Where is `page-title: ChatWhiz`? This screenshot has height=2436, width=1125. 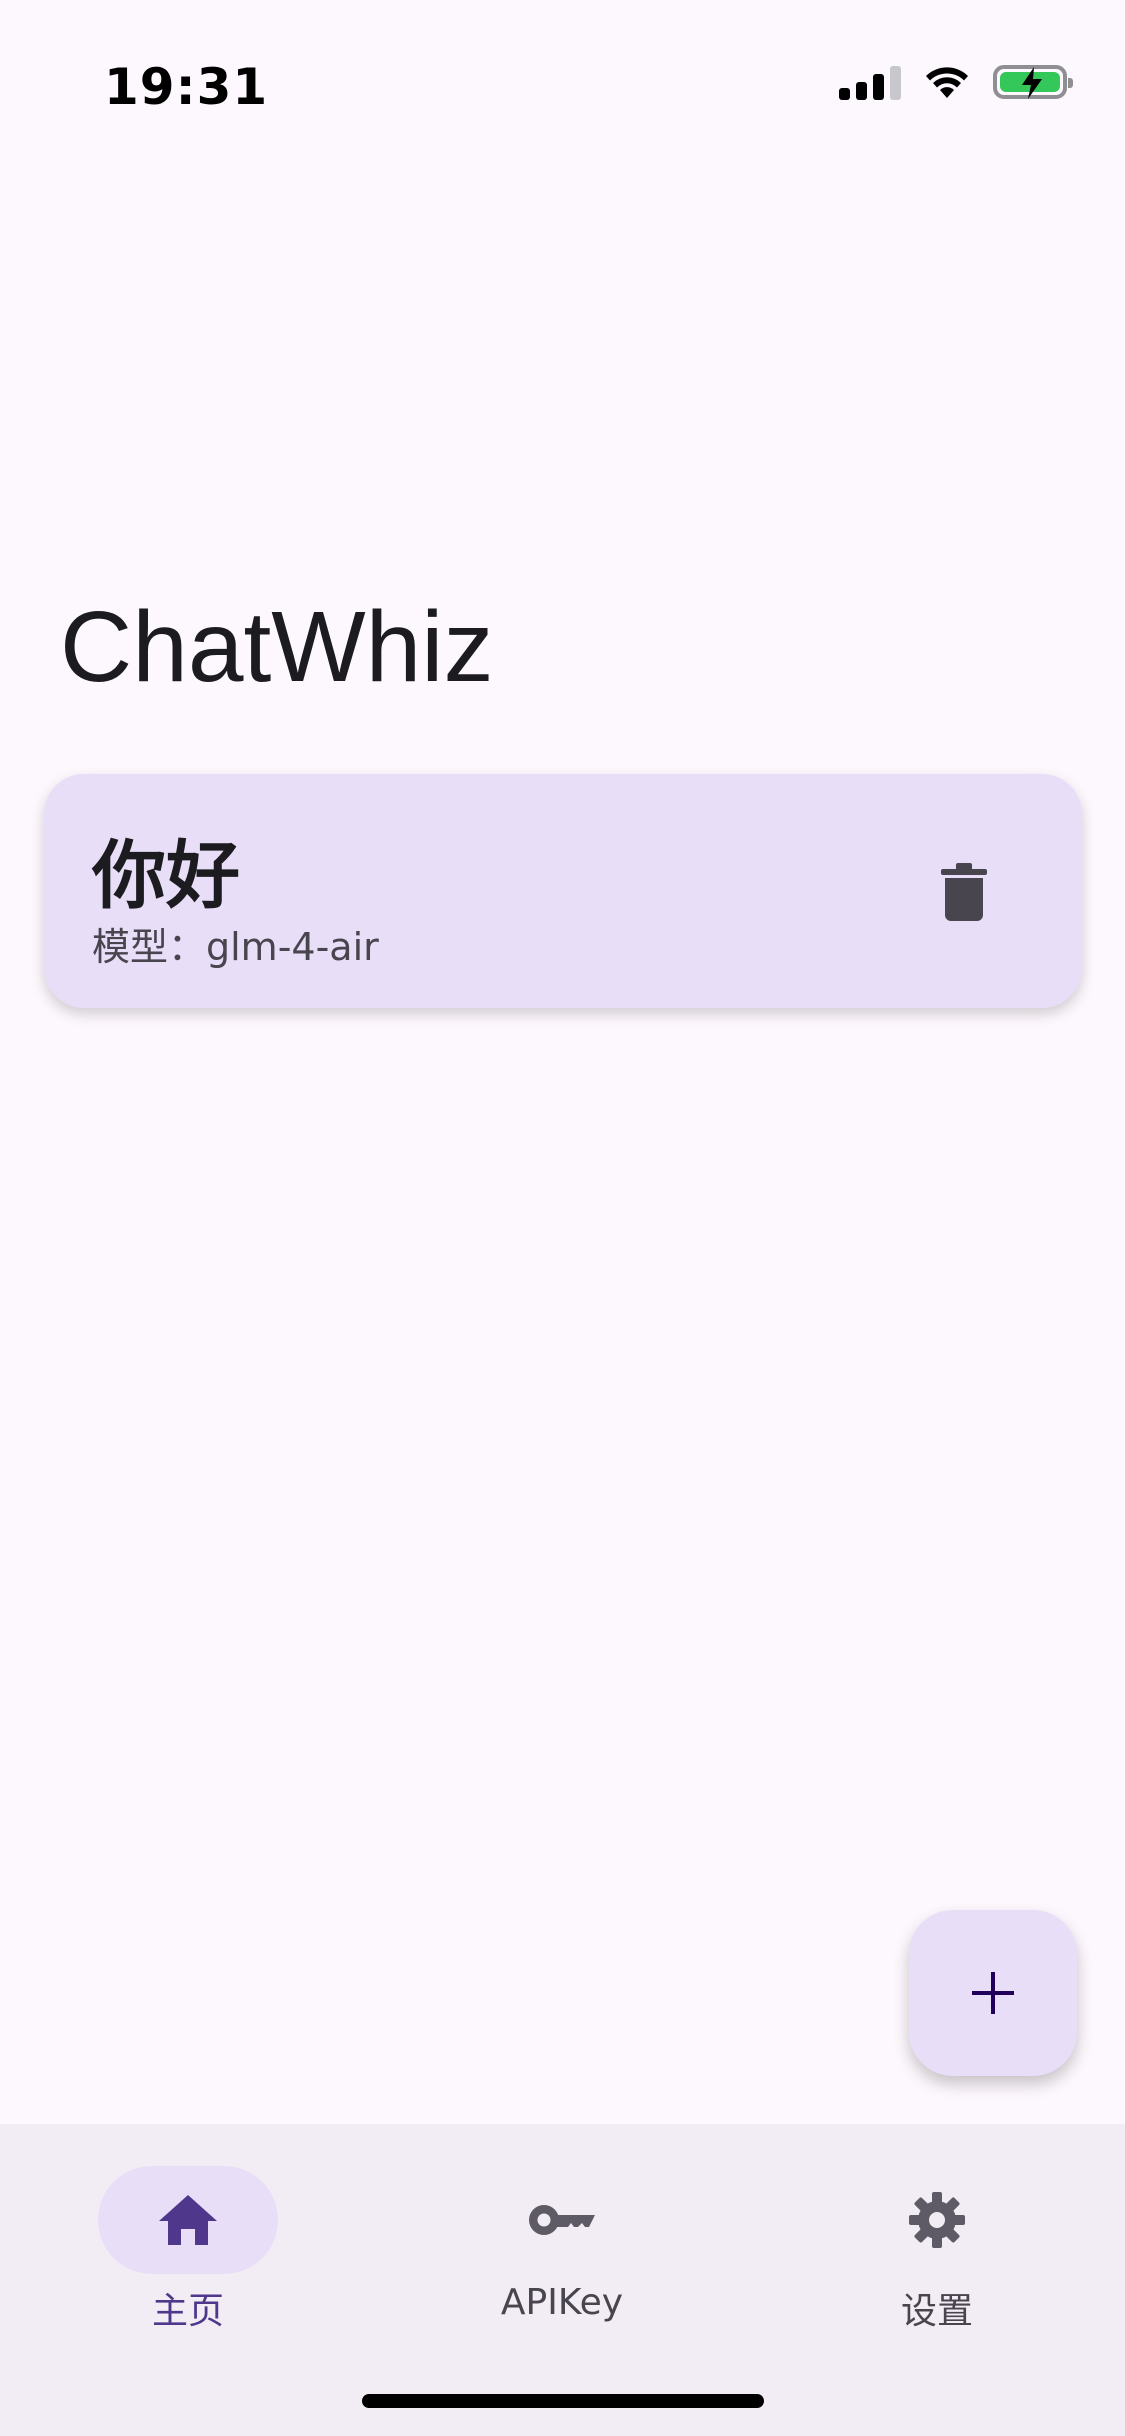 page-title: ChatWhiz is located at coordinates (277, 647).